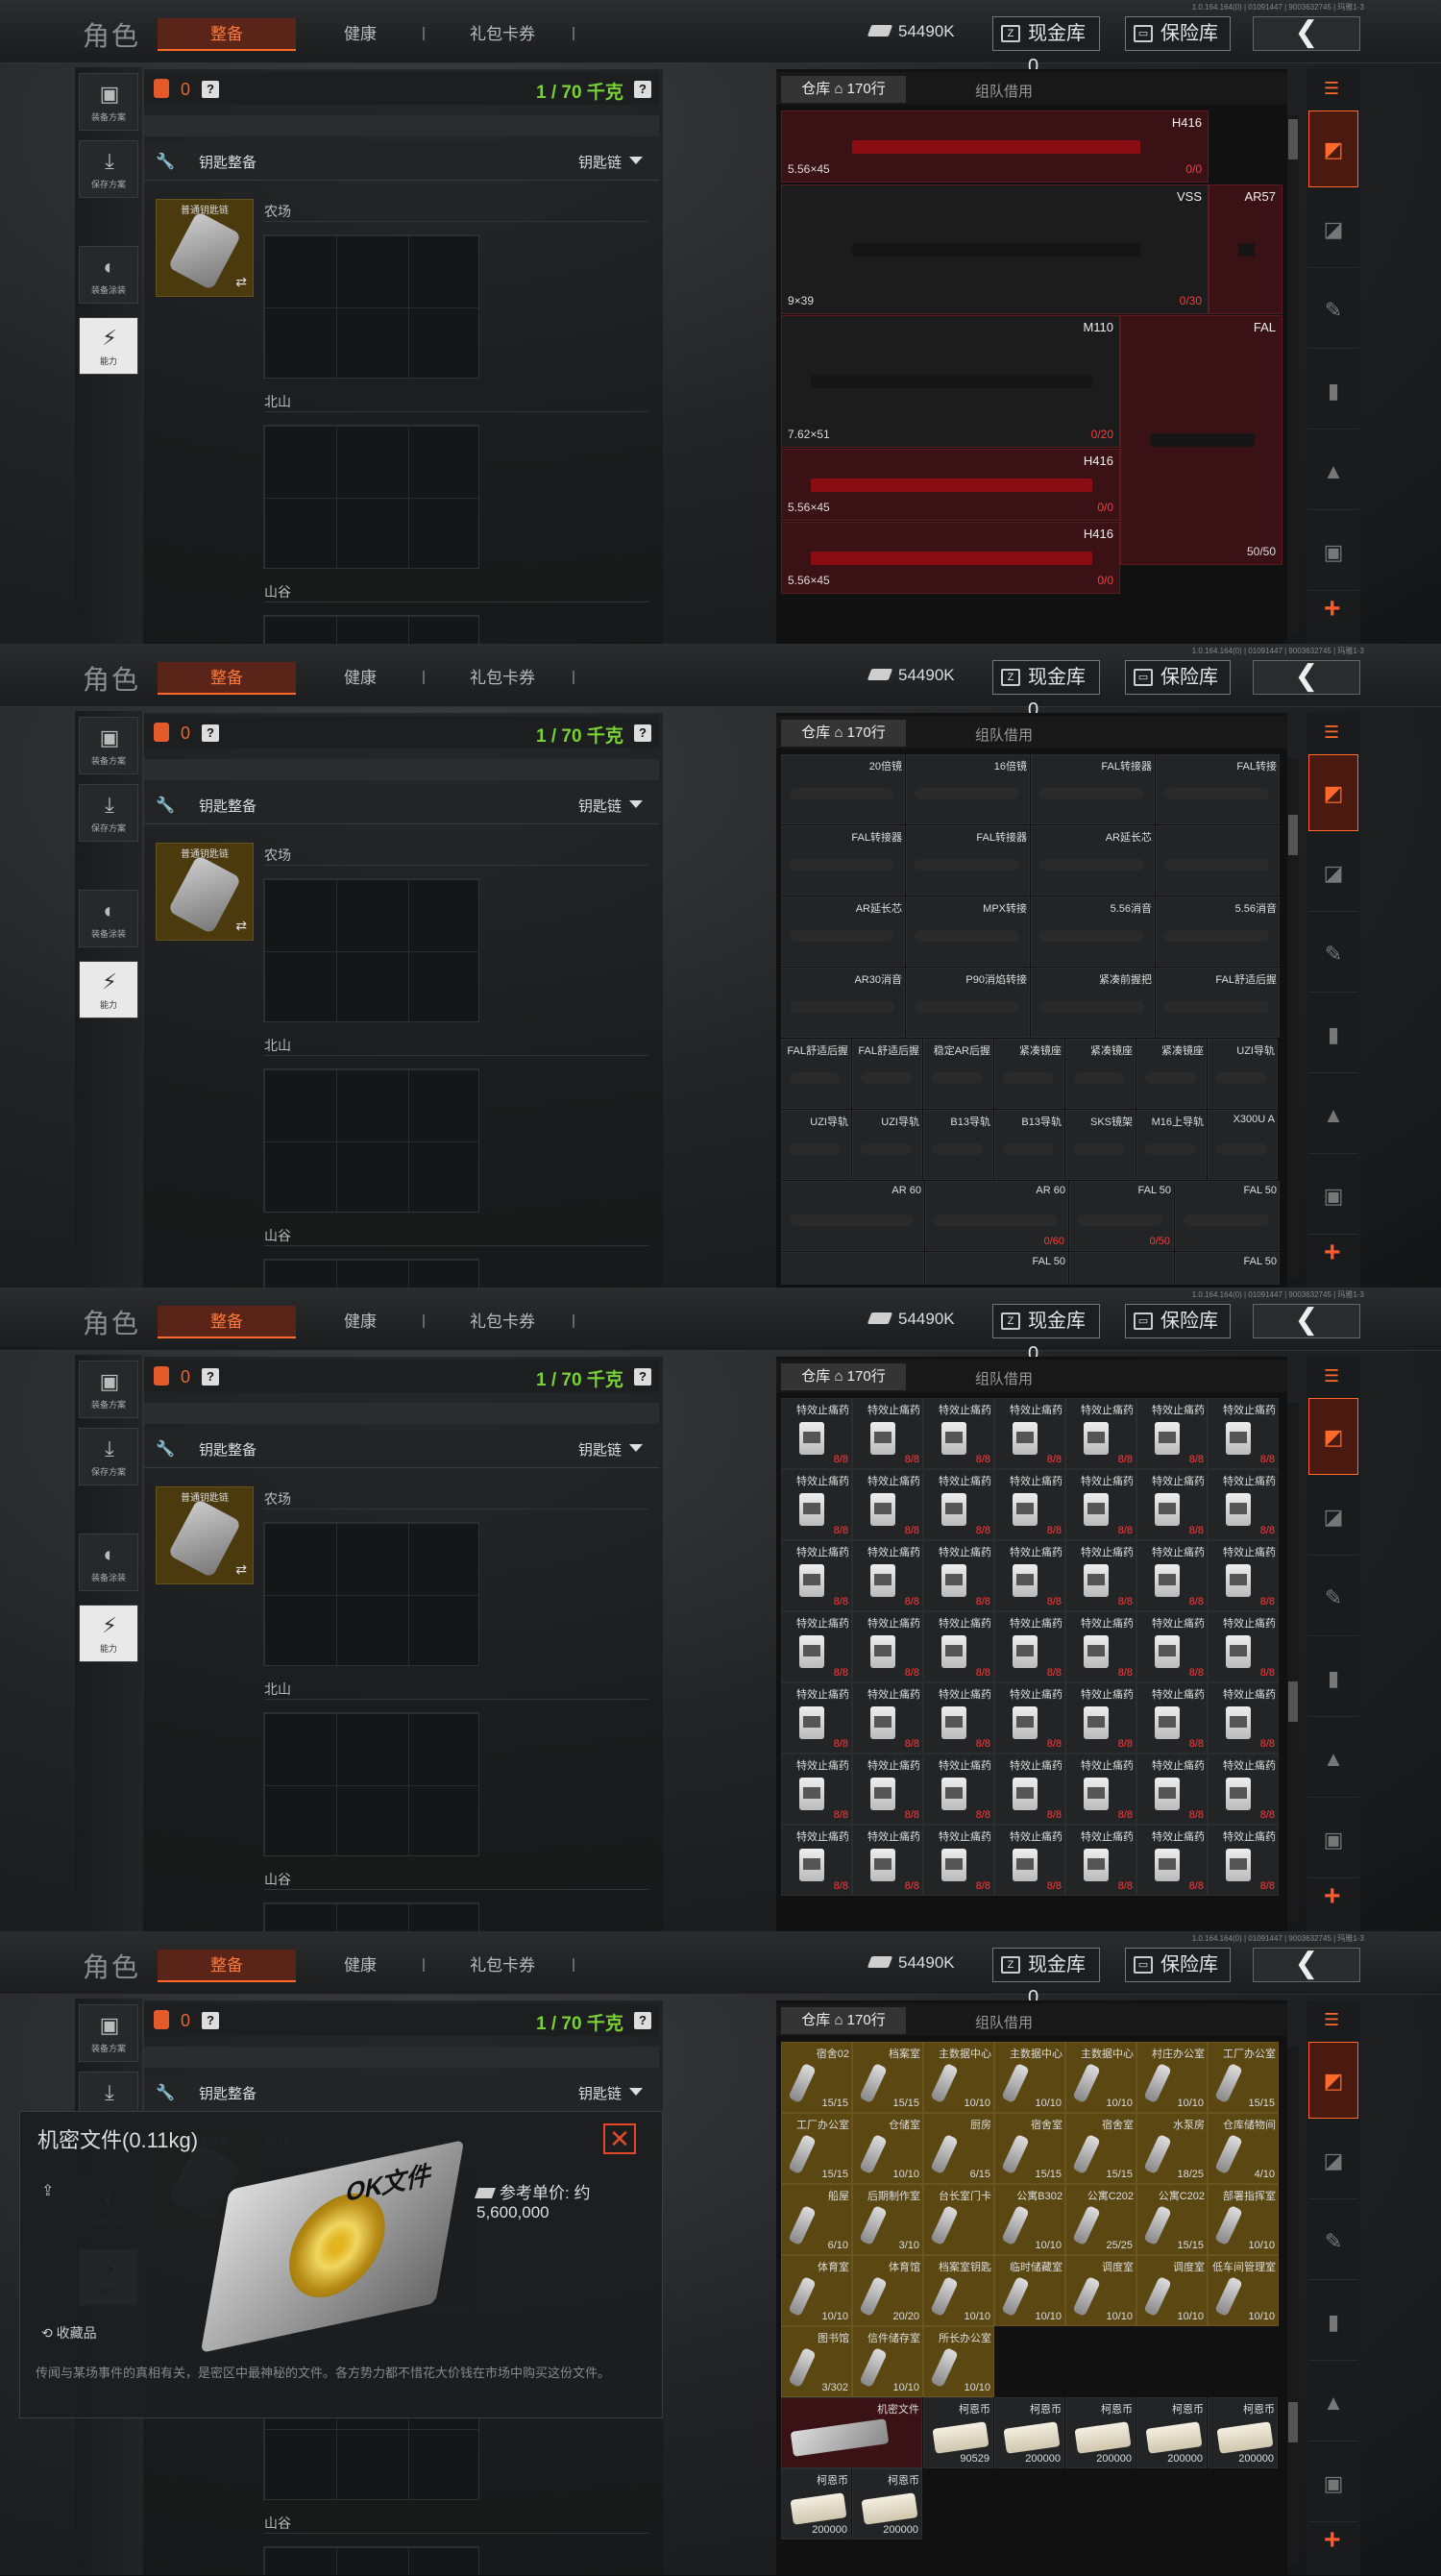  What do you see at coordinates (1029, 2290) in the screenshot?
I see `key-cell: 临时储藏室 10/10` at bounding box center [1029, 2290].